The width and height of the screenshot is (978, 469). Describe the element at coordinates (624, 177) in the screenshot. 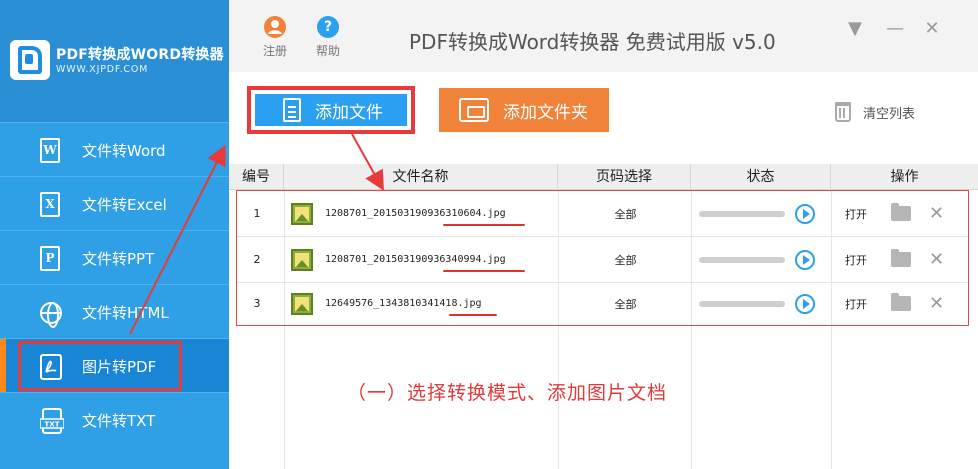

I see `column-header-pages: 页码选择` at that location.